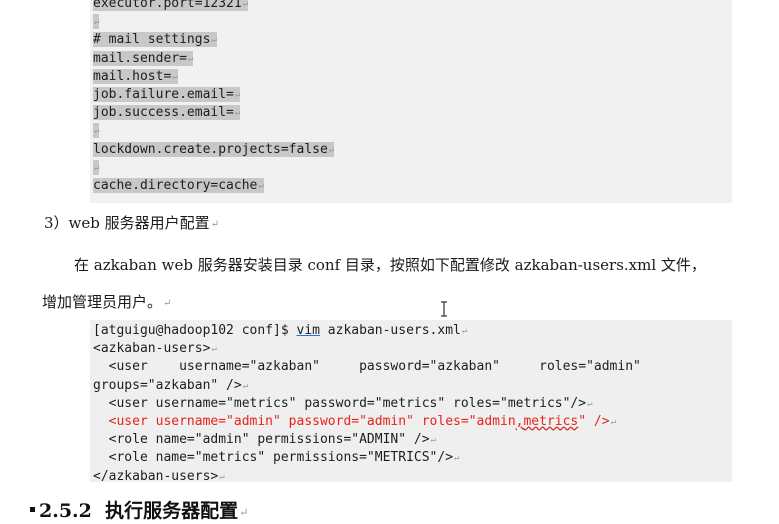  I want to click on paragraph-line-2: 增加管理员用户。↵, so click(107, 302).